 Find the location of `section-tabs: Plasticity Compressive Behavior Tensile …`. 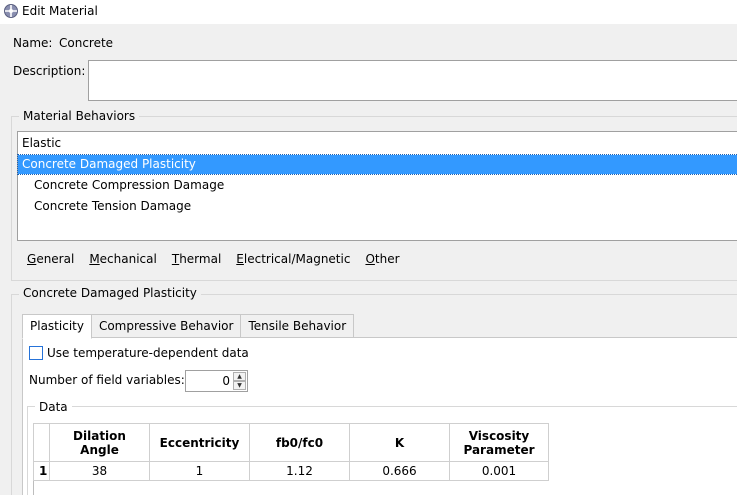

section-tabs: Plasticity Compressive Behavior Tensile … is located at coordinates (188, 326).